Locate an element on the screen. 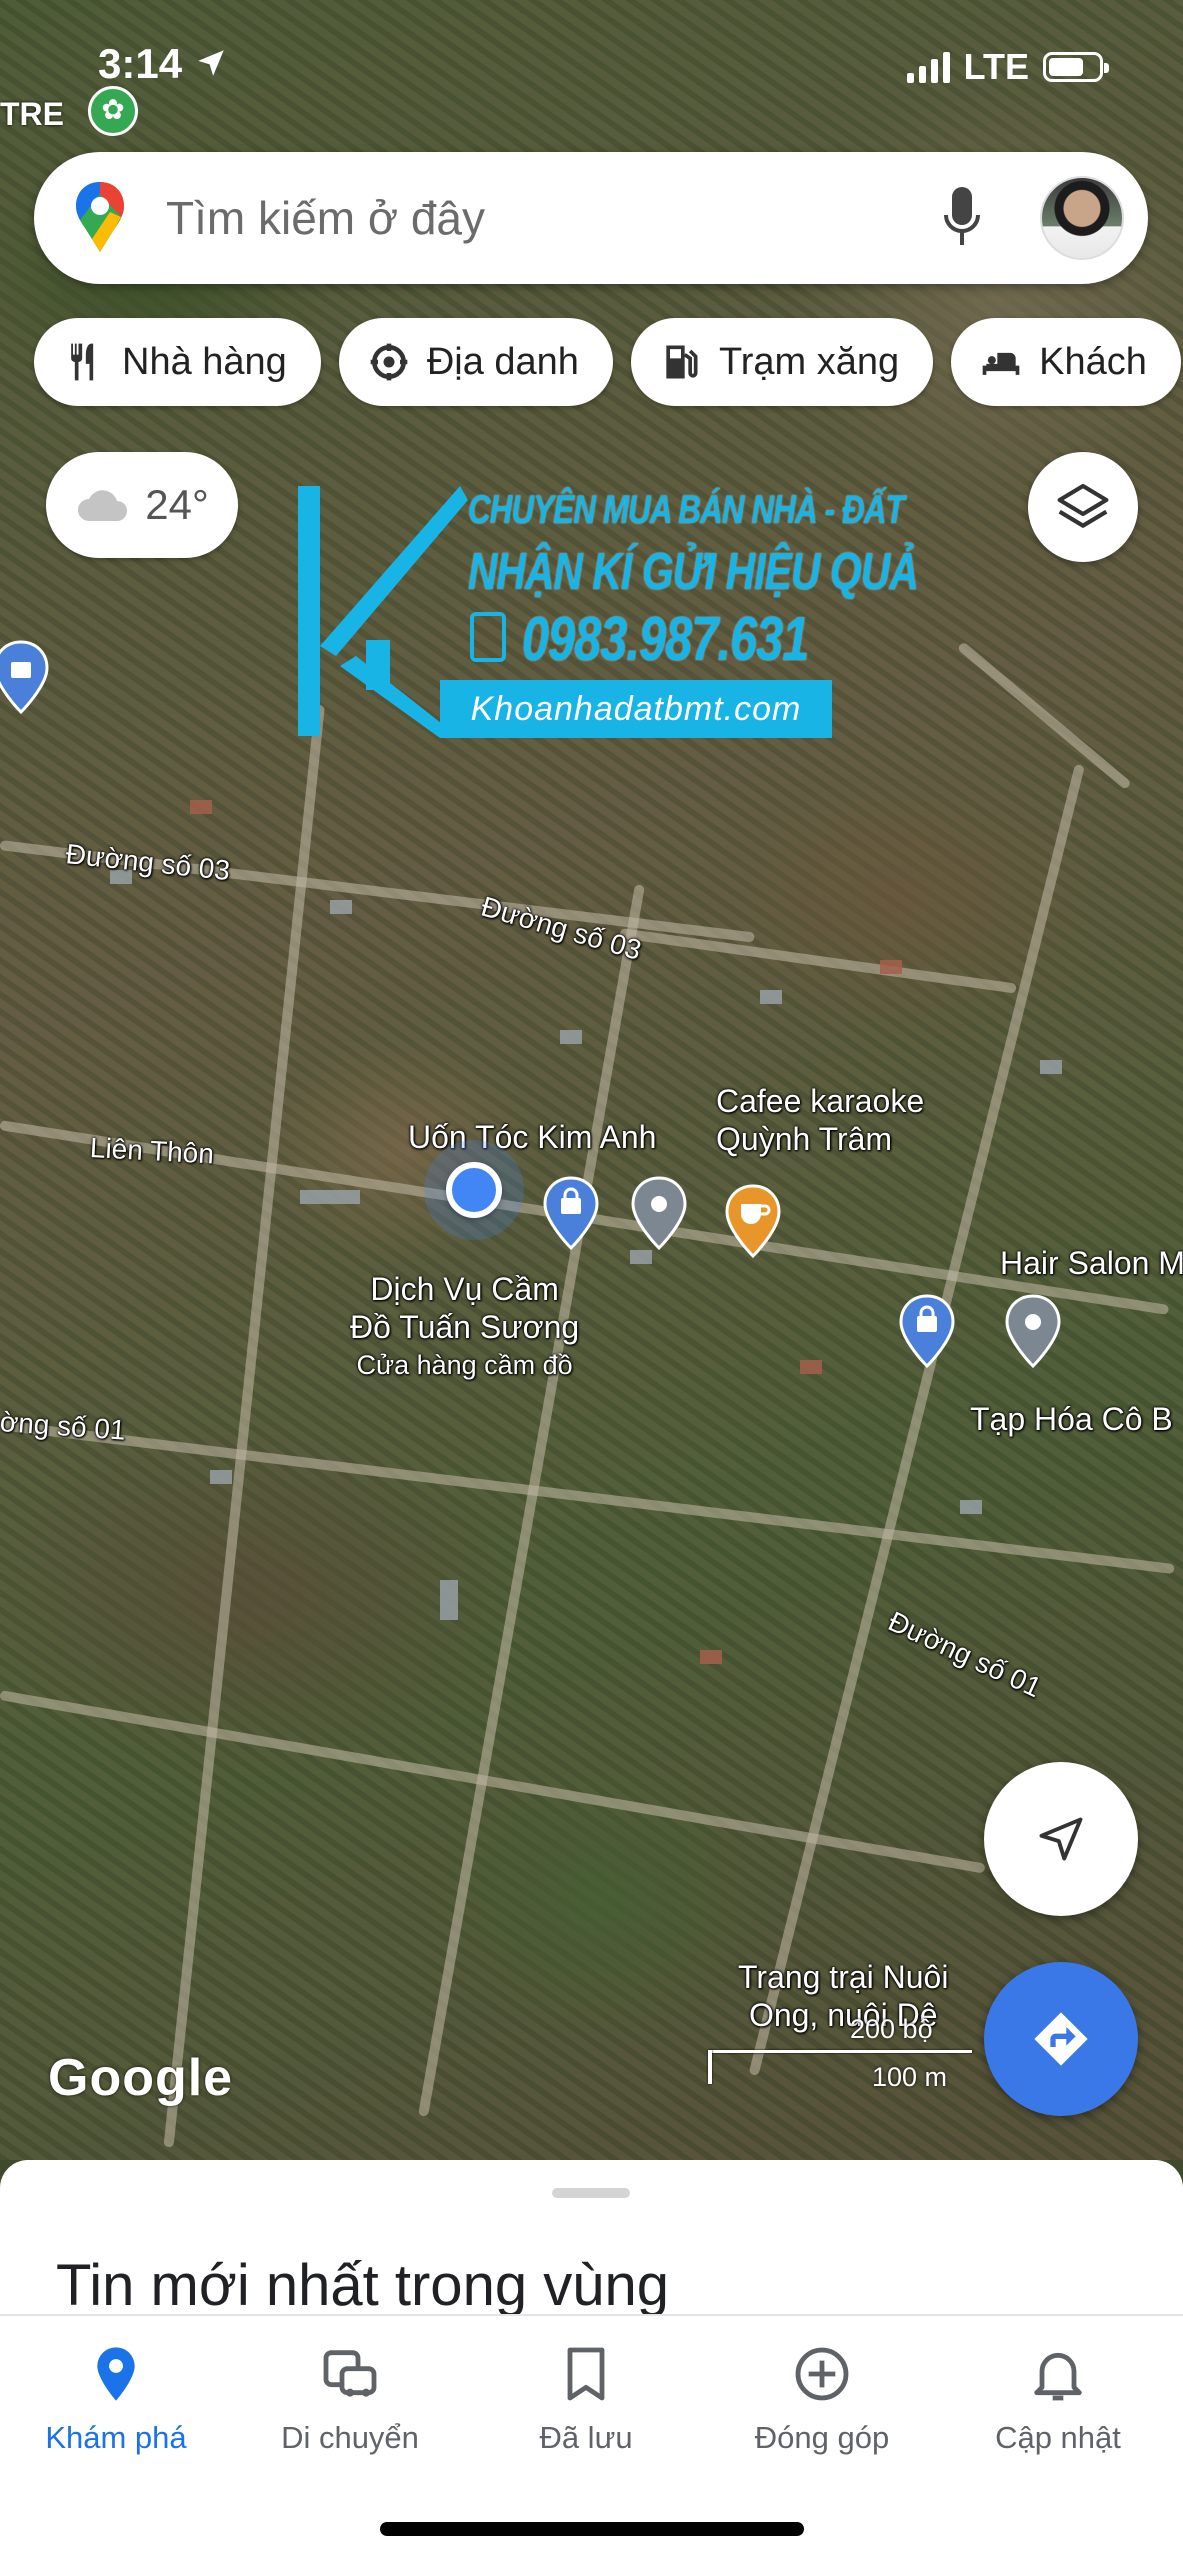  phone-icon is located at coordinates (488, 637).